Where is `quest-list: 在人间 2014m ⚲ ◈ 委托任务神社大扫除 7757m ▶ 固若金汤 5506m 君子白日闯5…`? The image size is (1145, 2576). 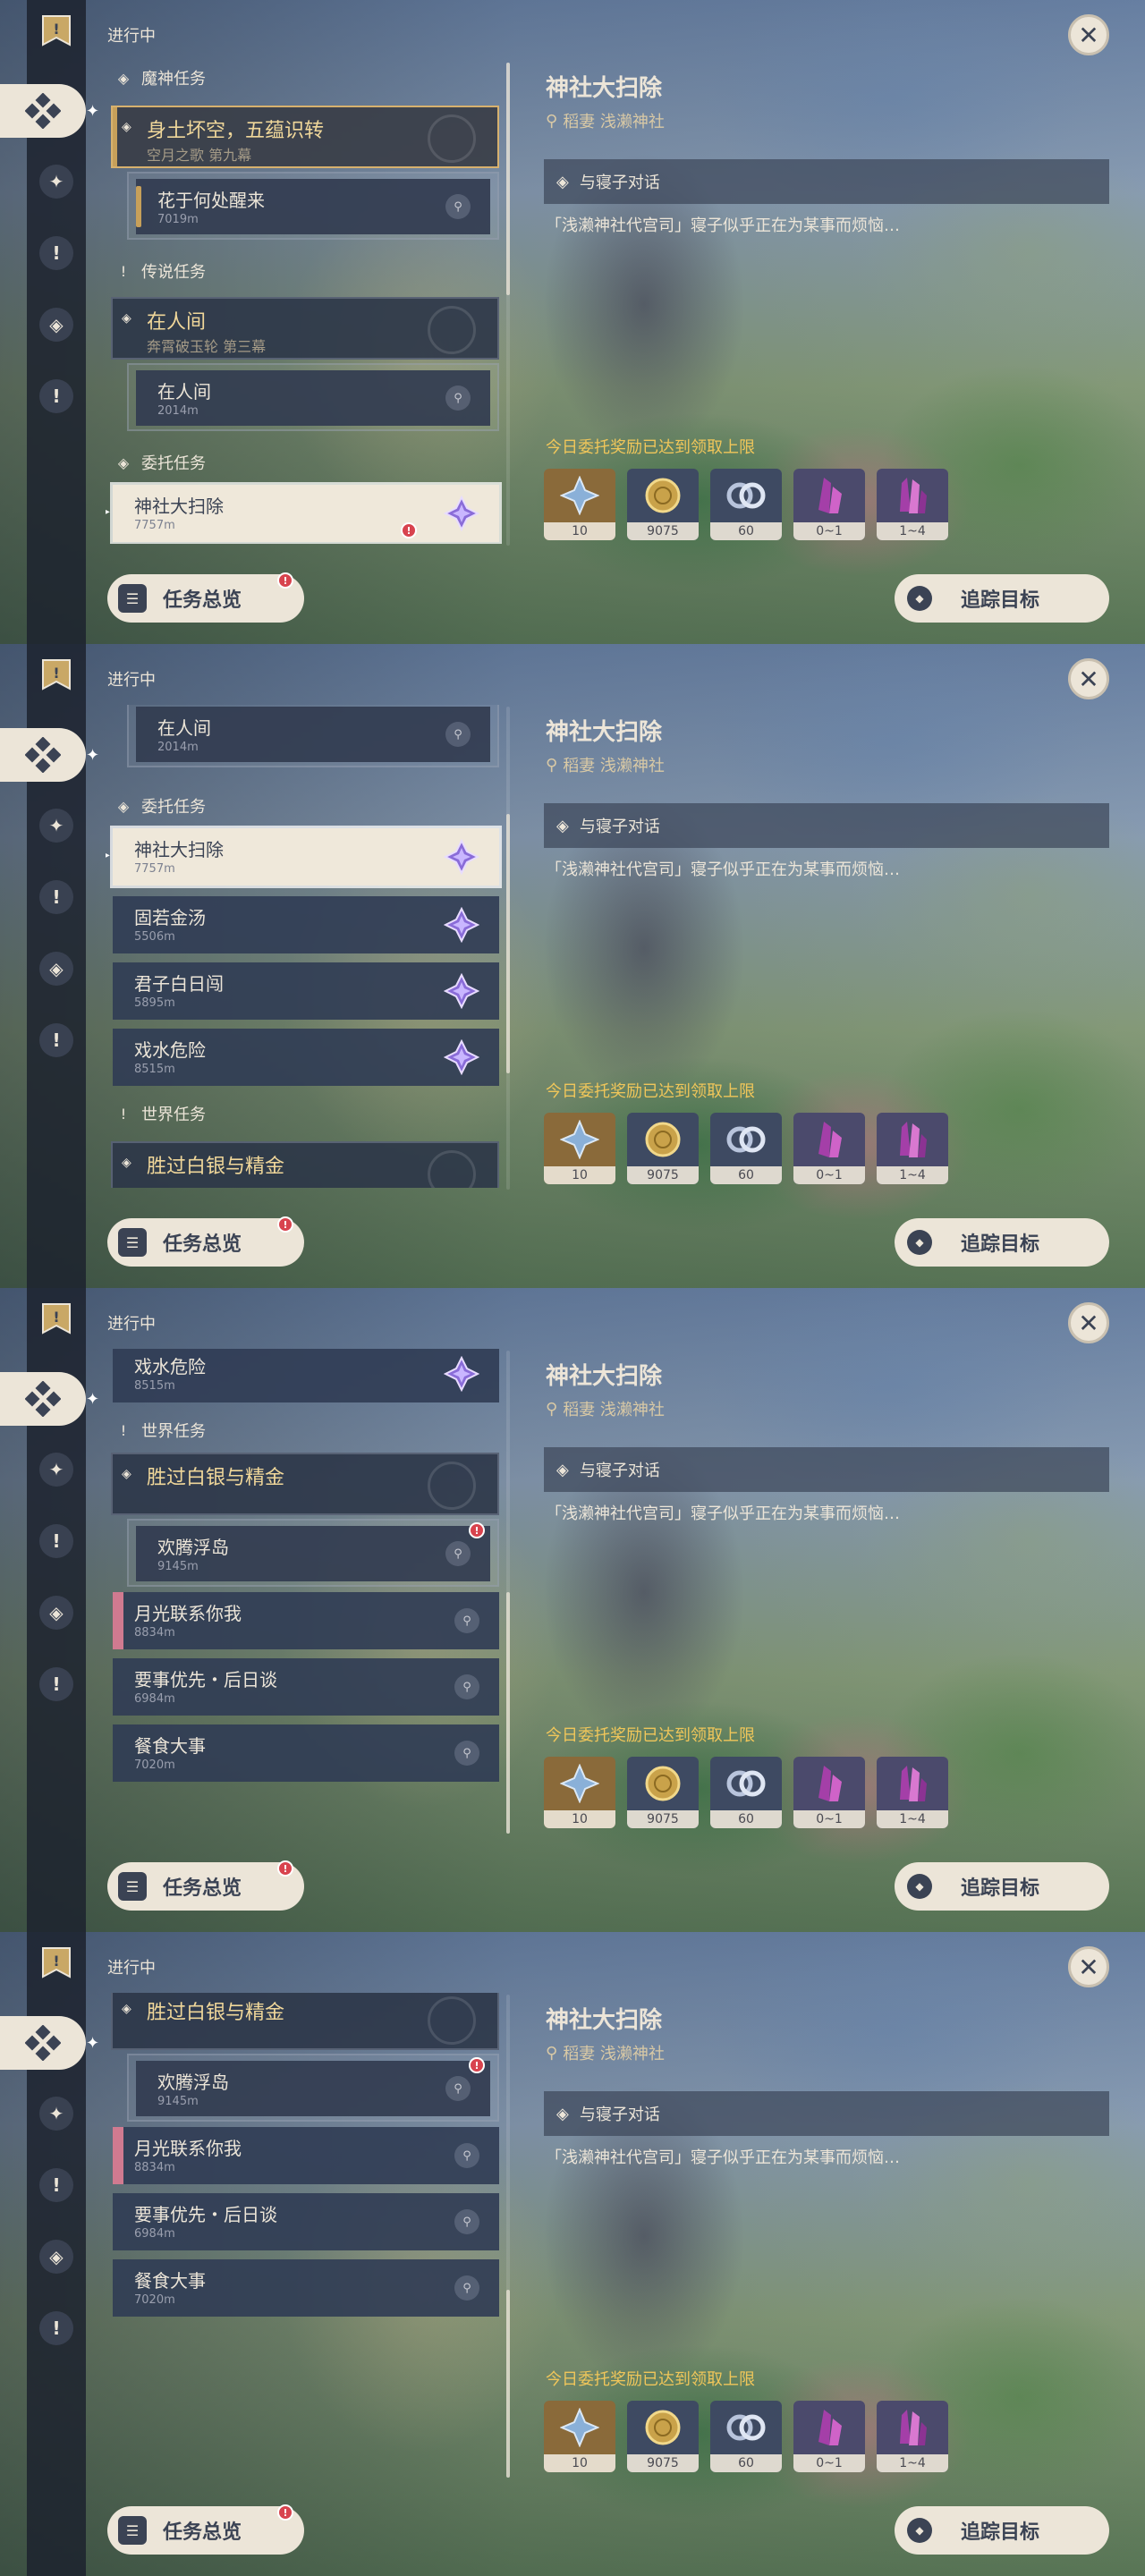 quest-list: 在人间 2014m ⚲ ◈ 委托任务神社大扫除 7757m ▶ 固若金汤 5506m 君子白日闯5… is located at coordinates (305, 946).